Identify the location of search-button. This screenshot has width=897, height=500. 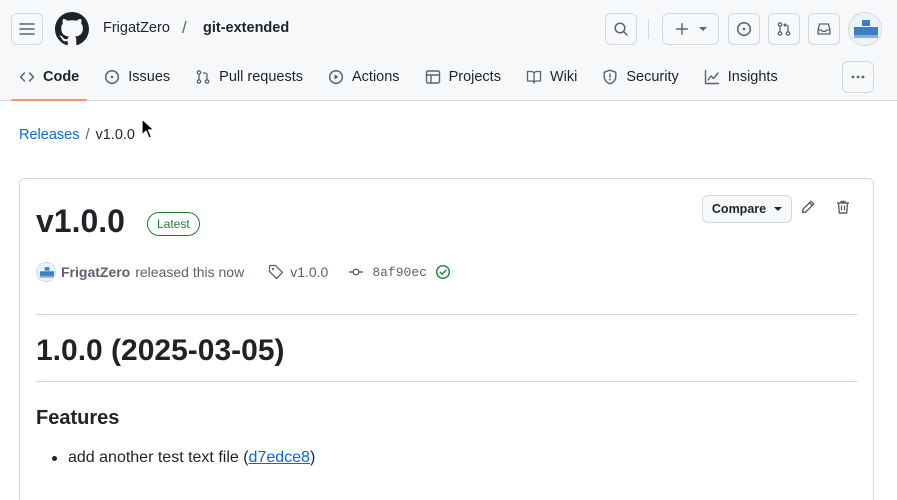
(621, 29).